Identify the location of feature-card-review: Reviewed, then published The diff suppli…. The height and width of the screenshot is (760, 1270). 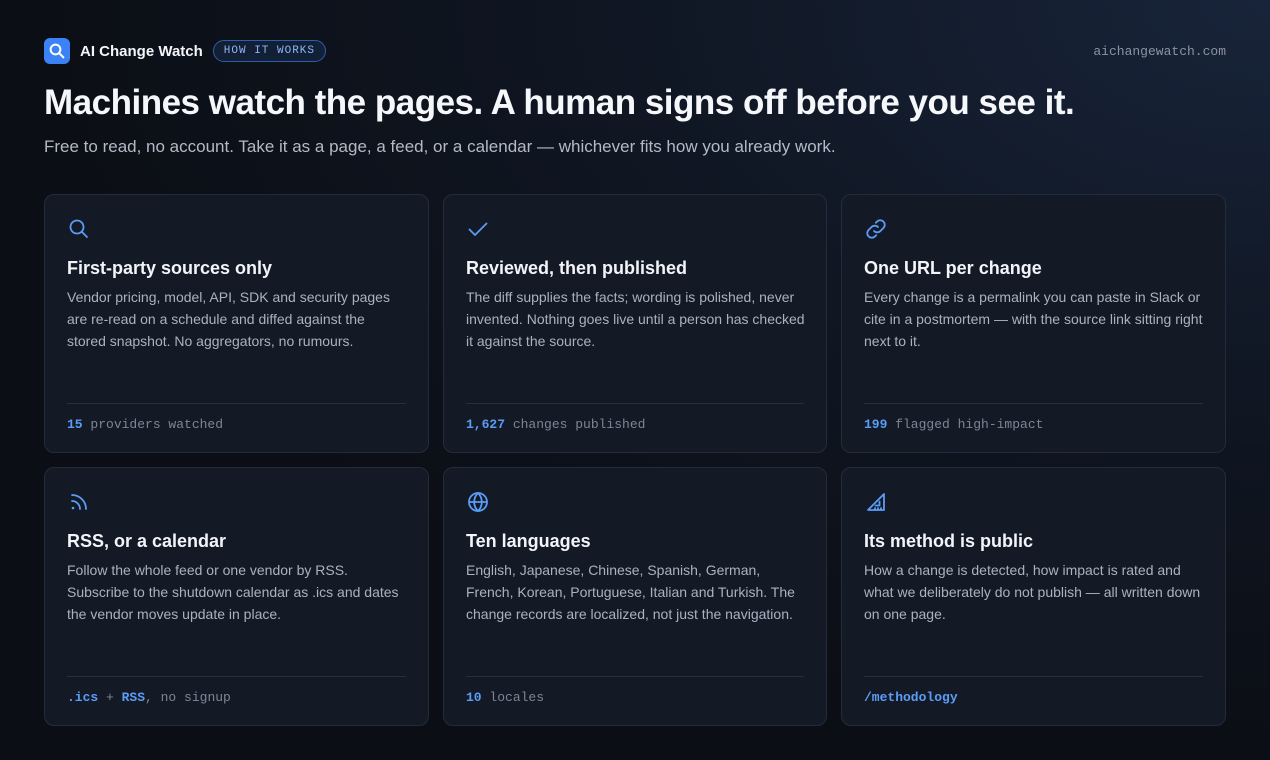
(635, 323).